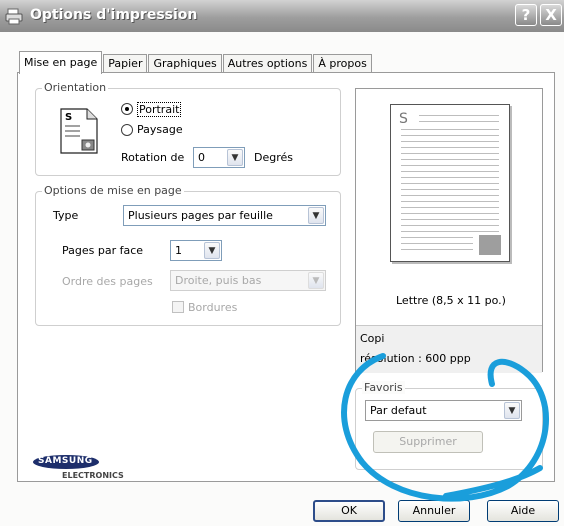 This screenshot has width=564, height=526. What do you see at coordinates (372, 338) in the screenshot?
I see `copies-label: Copi` at bounding box center [372, 338].